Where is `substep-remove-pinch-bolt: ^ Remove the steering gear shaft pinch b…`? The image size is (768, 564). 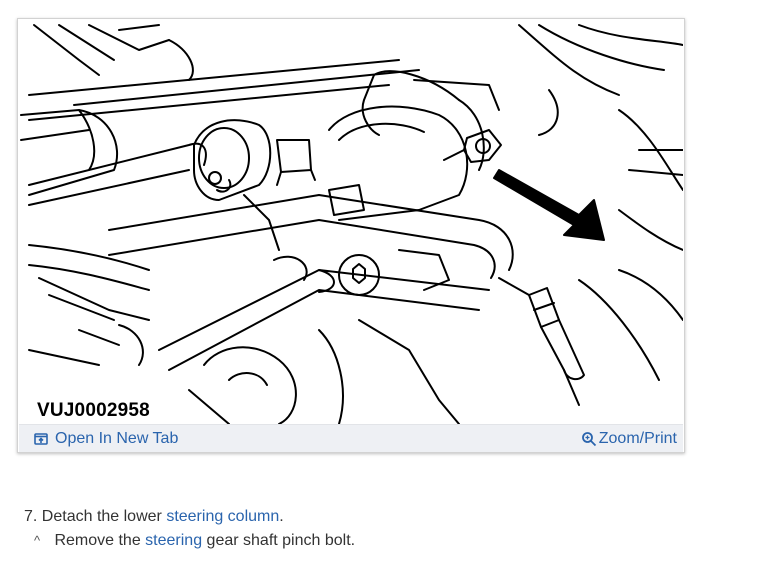
substep-remove-pinch-bolt: ^ Remove the steering gear shaft pinch b… is located at coordinates (189, 543).